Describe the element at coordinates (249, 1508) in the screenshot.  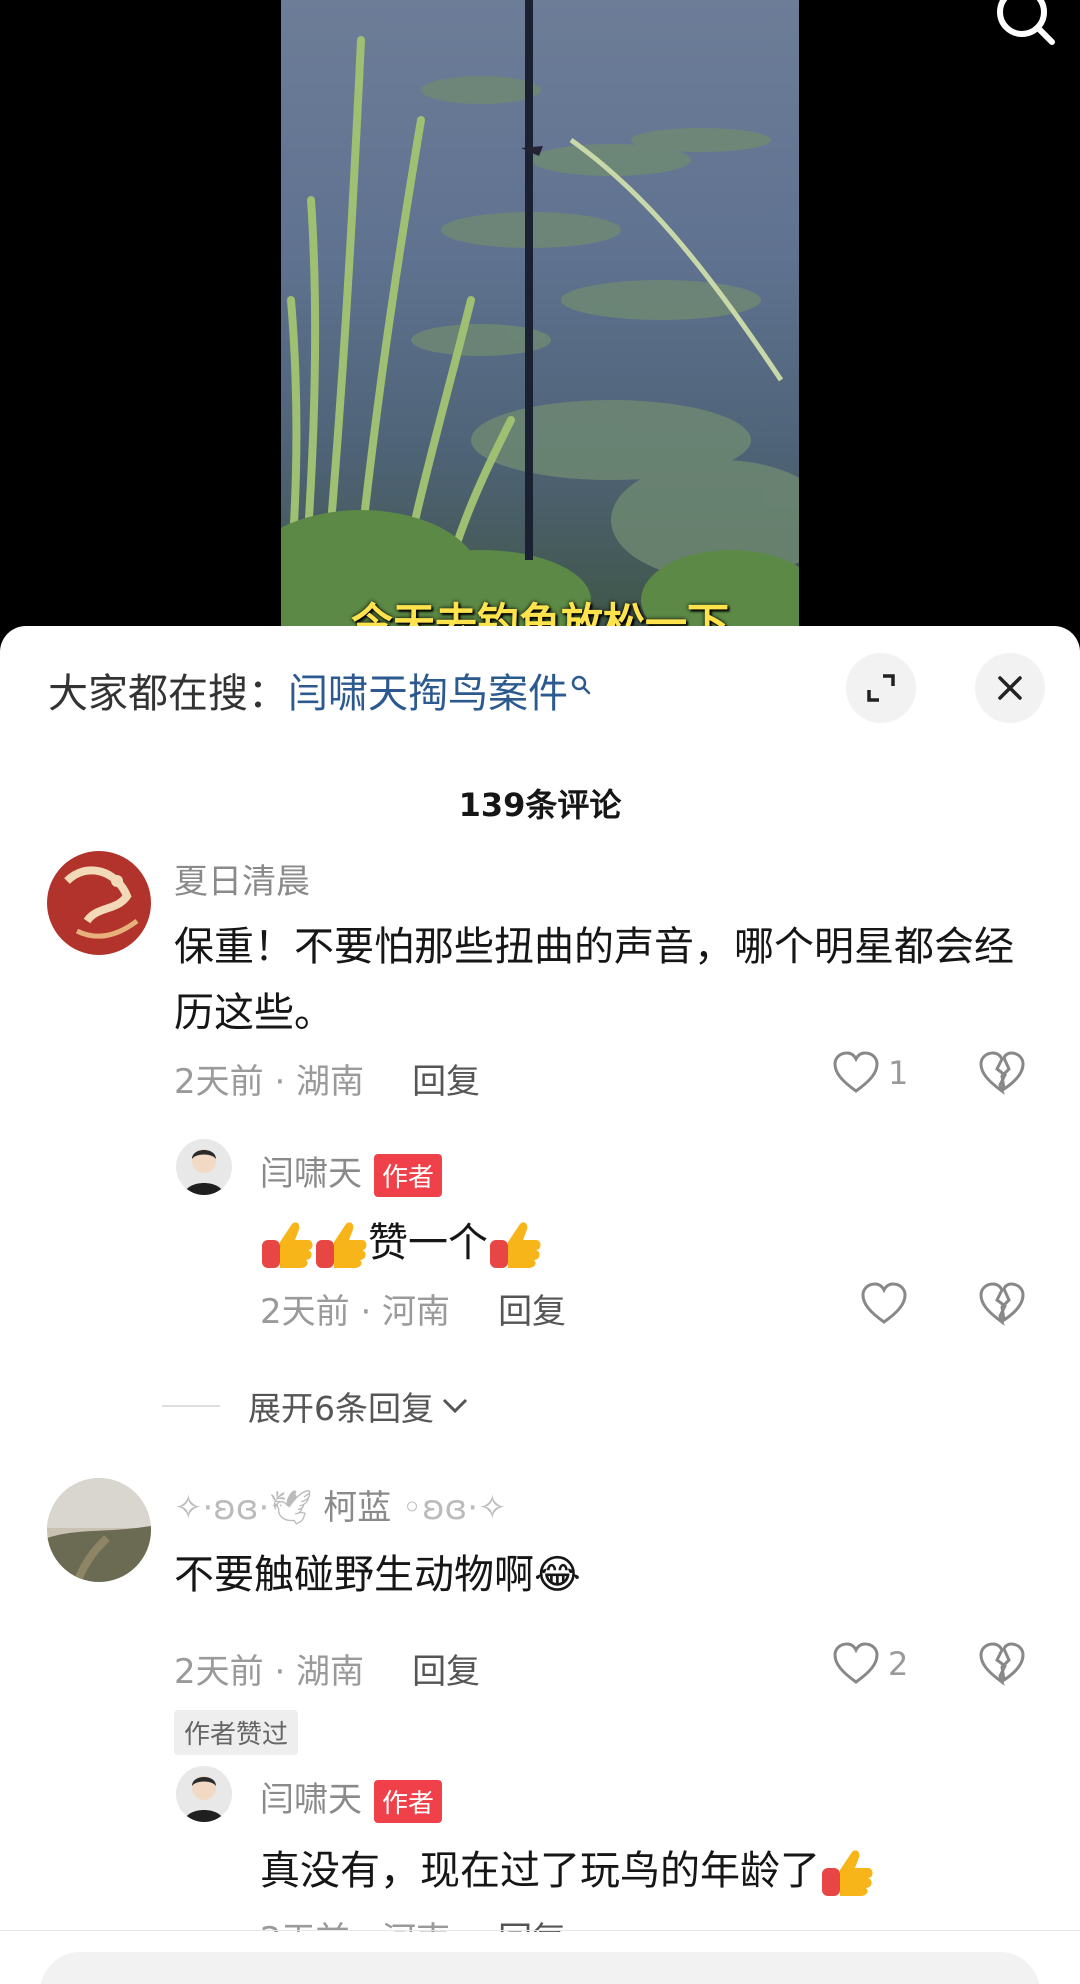
I see `username-decoration: ✧·ʚɞ·🕊` at that location.